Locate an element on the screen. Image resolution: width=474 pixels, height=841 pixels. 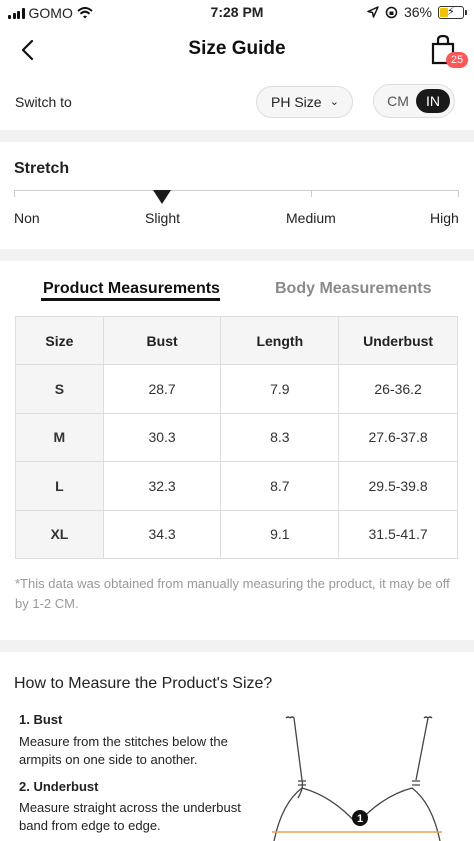
underbust-cell: 29.5-39.8 is located at coordinates (398, 486).